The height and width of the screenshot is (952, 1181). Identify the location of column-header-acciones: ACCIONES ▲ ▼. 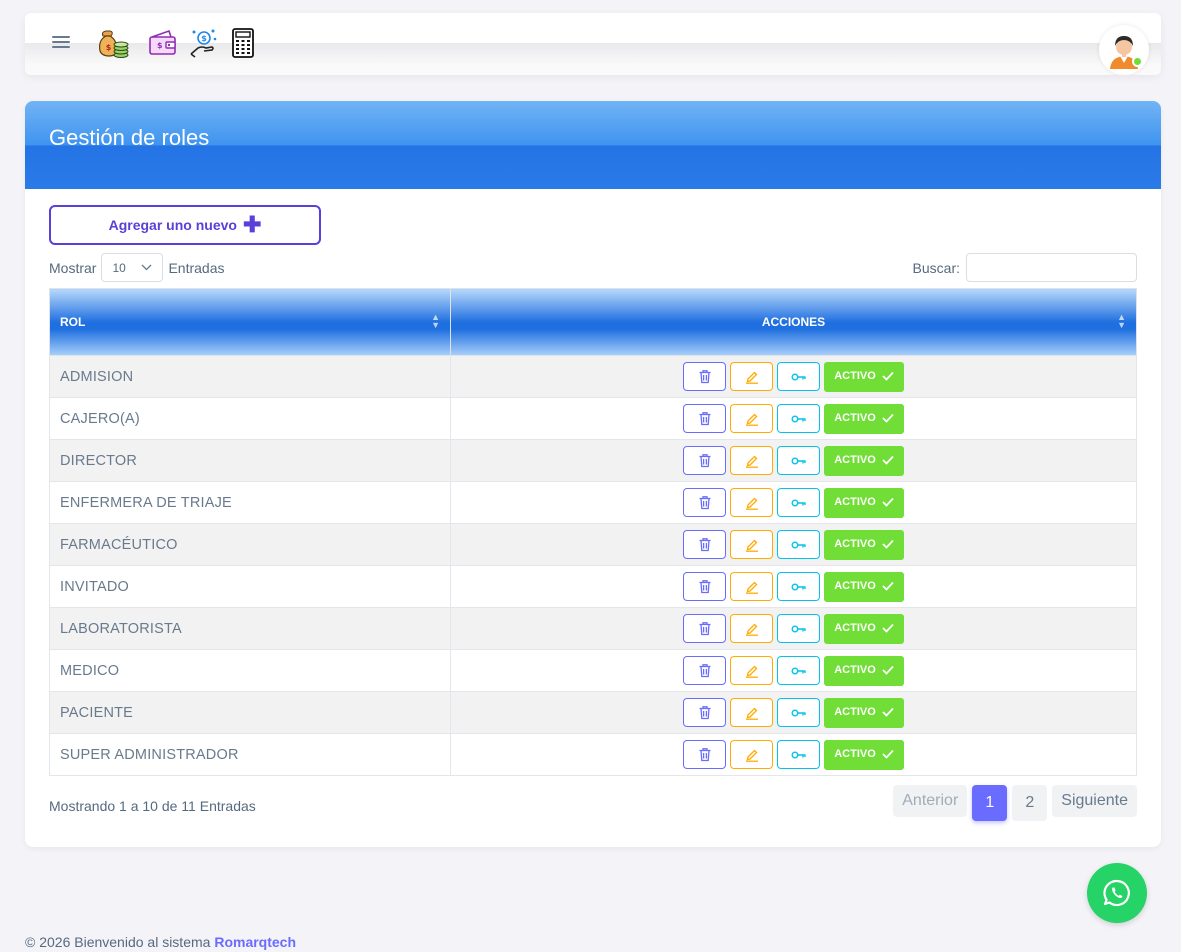
(793, 322).